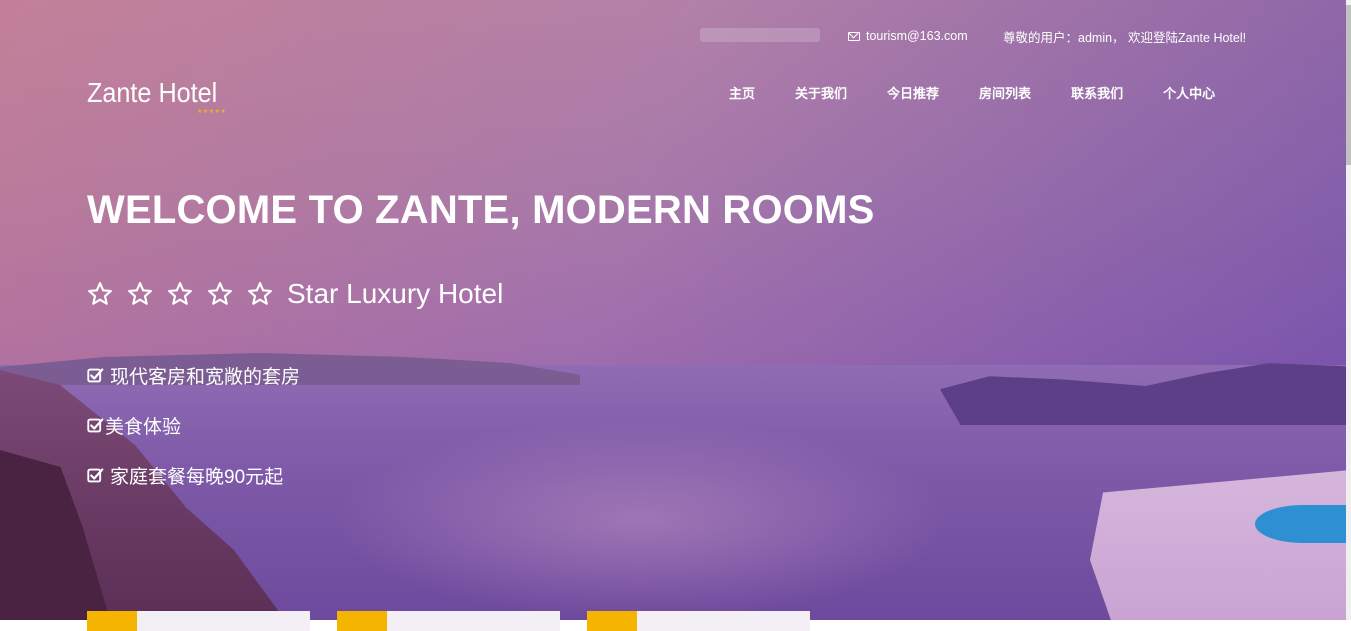  I want to click on feature-item: 美食体验, so click(193, 425).